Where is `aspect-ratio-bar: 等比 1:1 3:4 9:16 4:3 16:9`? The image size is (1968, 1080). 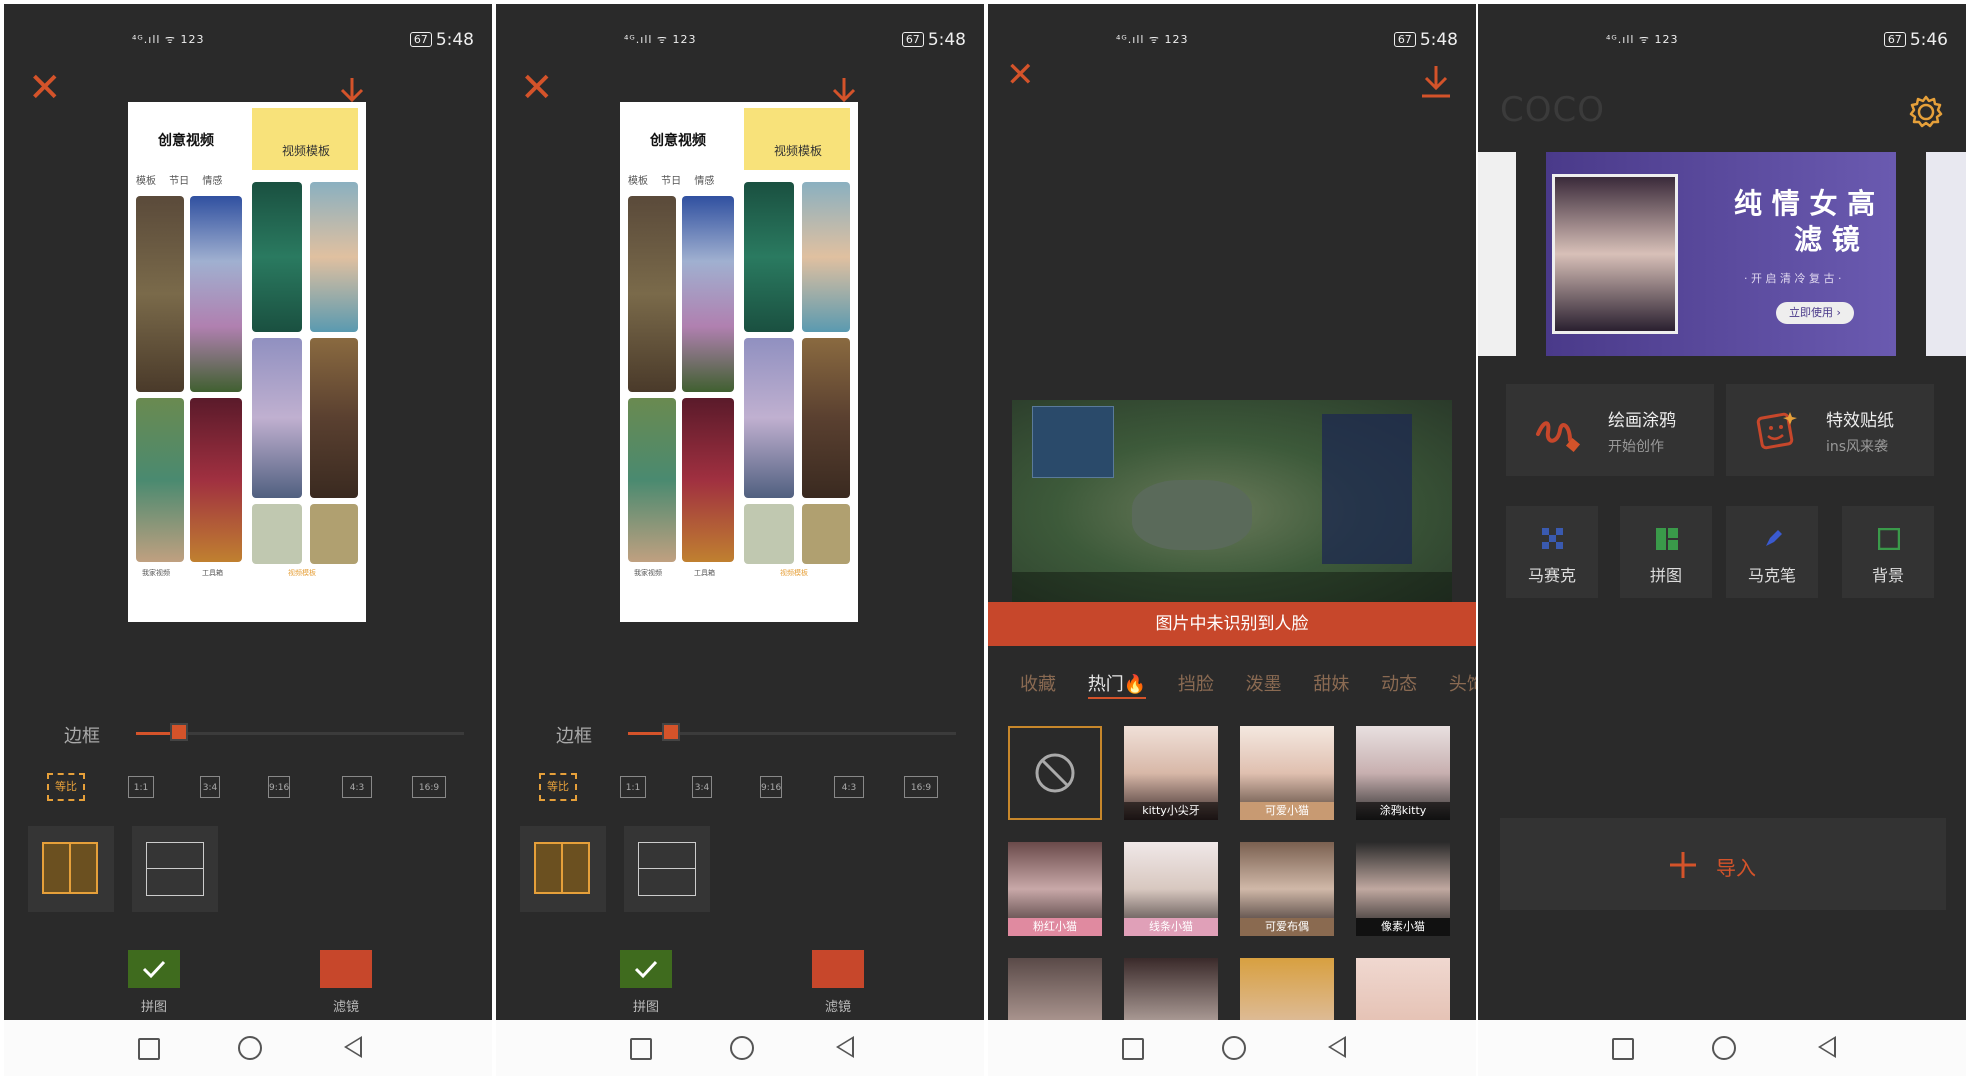
aspect-ratio-bar: 等比 1:1 3:4 9:16 4:3 16:9 is located at coordinates (258, 789).